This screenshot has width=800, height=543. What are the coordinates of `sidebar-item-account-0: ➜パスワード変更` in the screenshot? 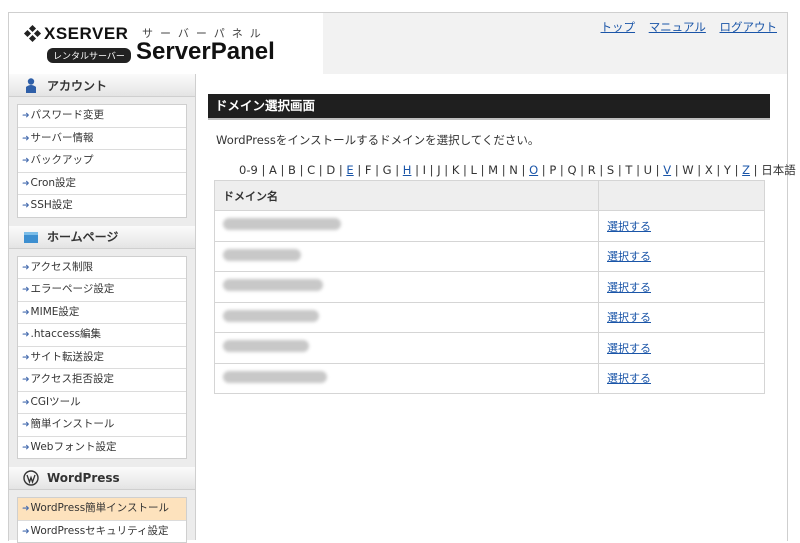 It's located at (102, 116).